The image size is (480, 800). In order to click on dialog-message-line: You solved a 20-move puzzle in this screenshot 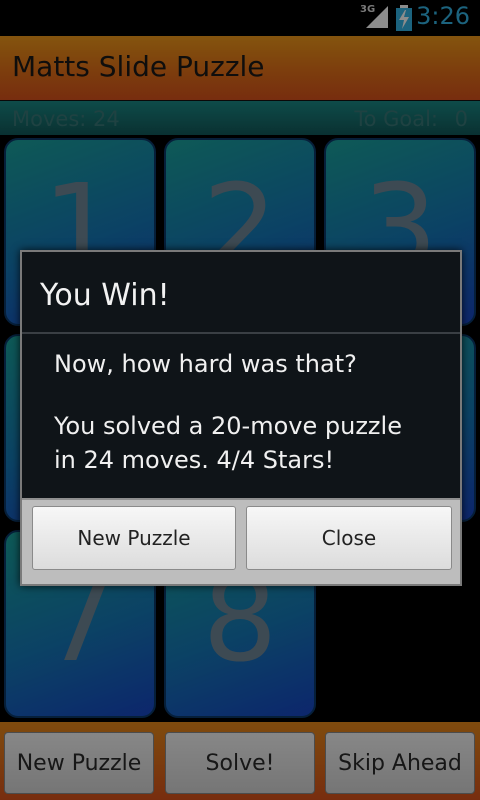, I will do `click(228, 426)`.